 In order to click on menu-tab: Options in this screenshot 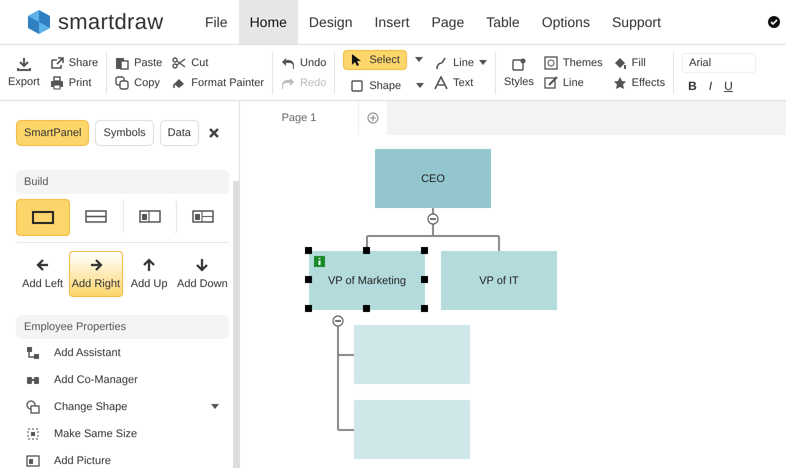, I will do `click(565, 22)`.